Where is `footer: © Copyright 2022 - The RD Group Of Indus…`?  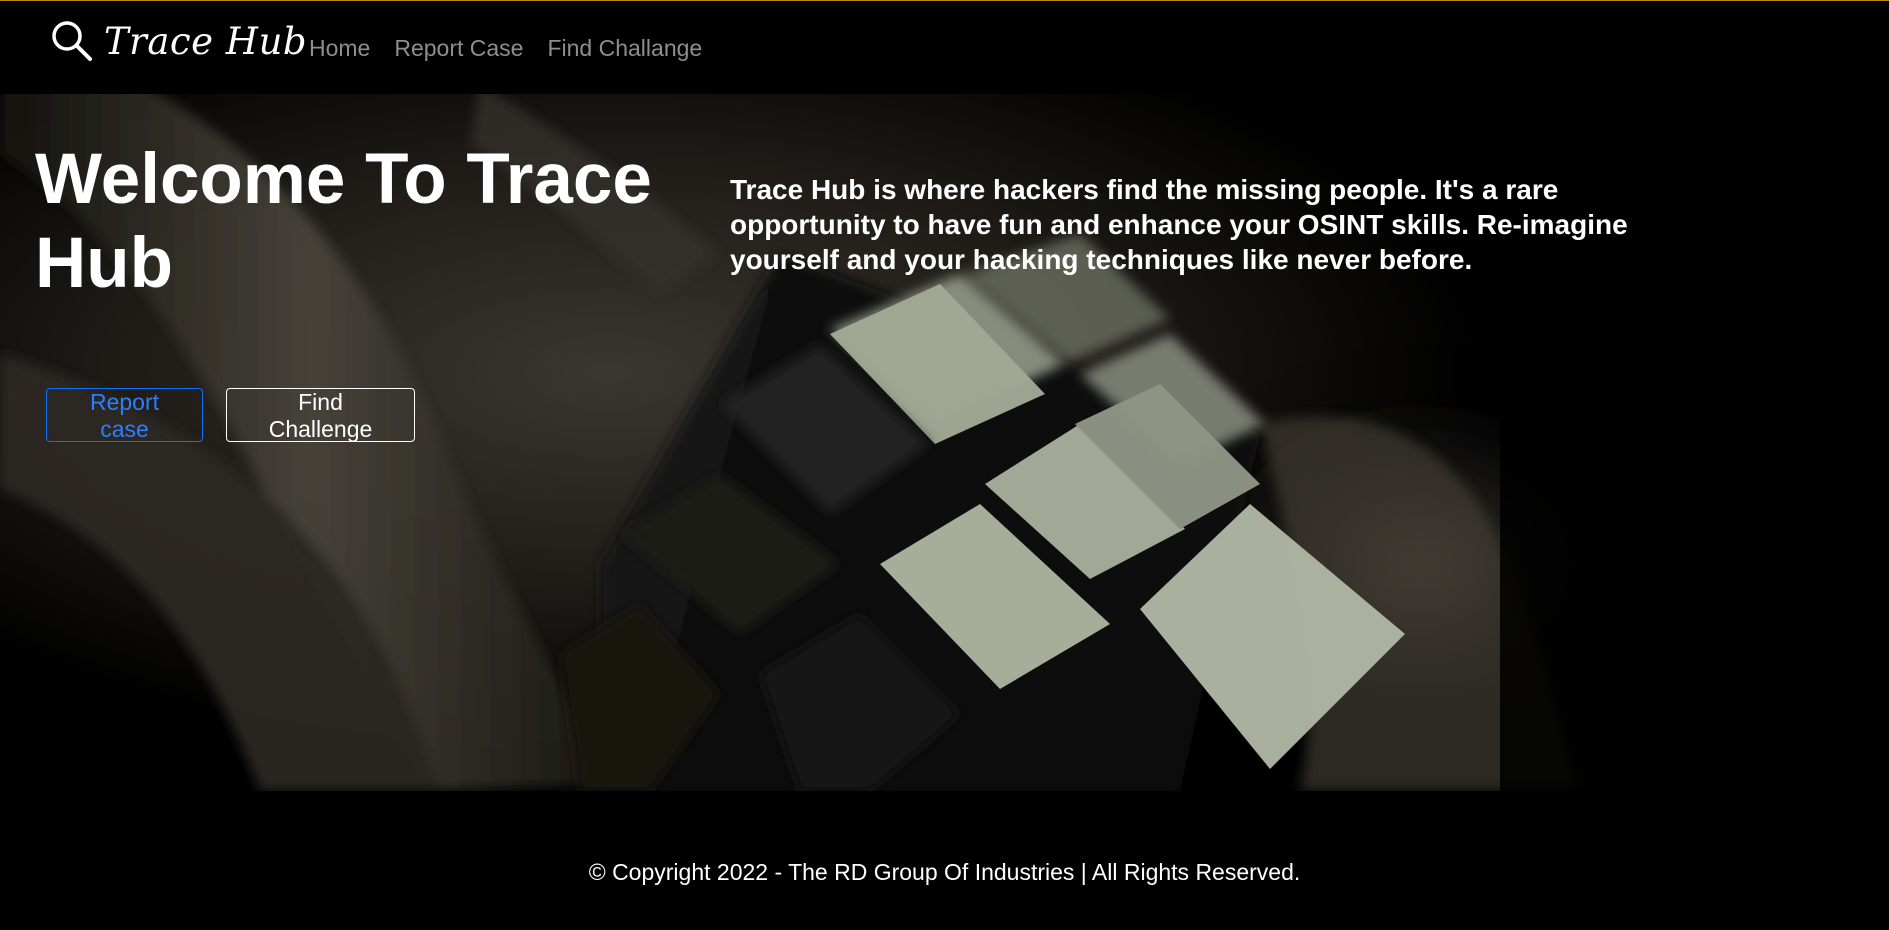 footer: © Copyright 2022 - The RD Group Of Indus… is located at coordinates (944, 860).